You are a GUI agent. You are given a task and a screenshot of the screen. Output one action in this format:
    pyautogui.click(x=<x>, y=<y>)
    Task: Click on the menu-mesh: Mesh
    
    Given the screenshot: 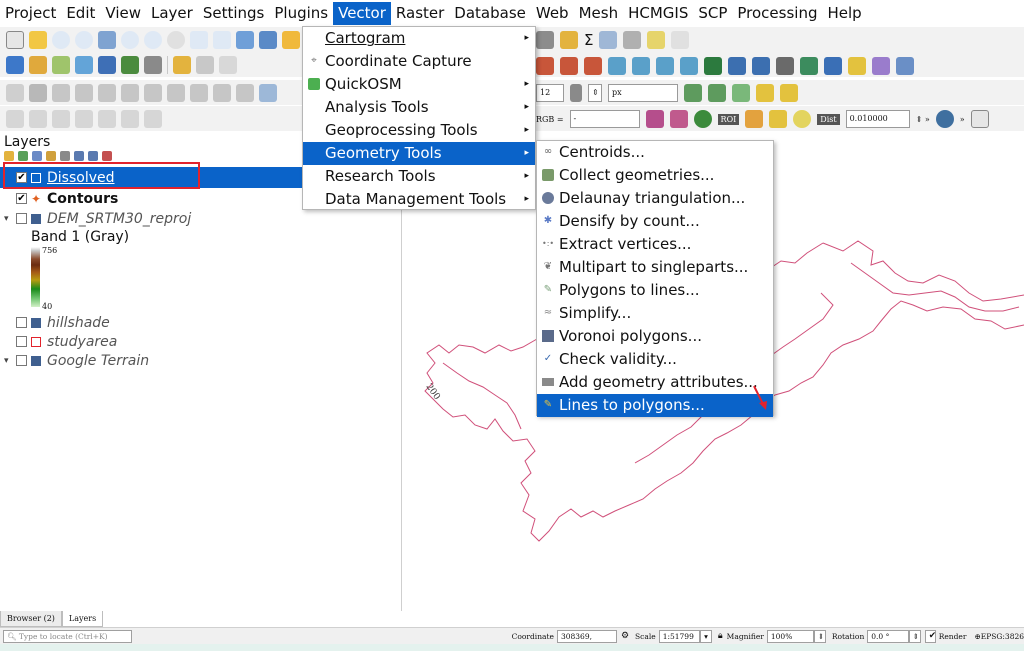 What is the action you would take?
    pyautogui.click(x=599, y=13)
    